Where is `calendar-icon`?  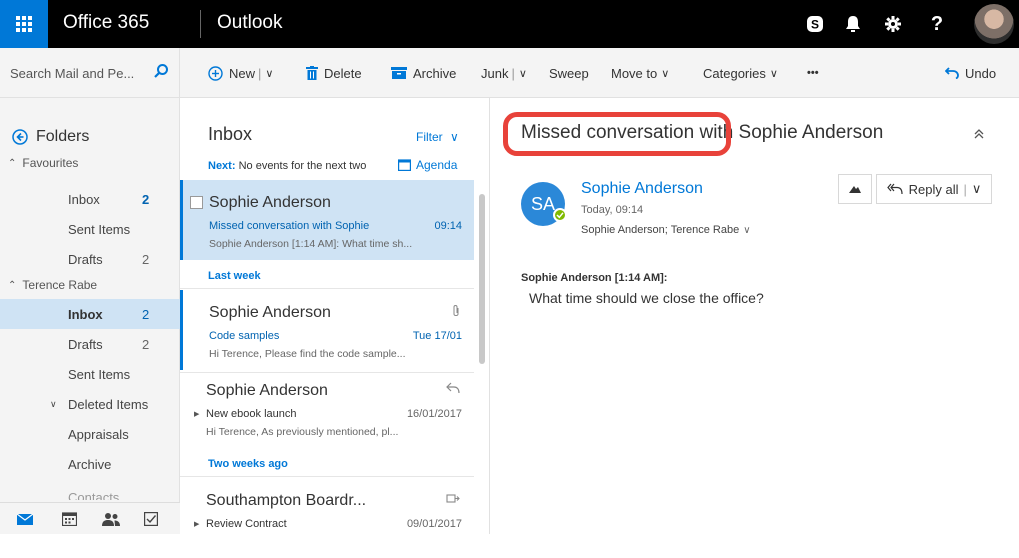
calendar-icon is located at coordinates (404, 165).